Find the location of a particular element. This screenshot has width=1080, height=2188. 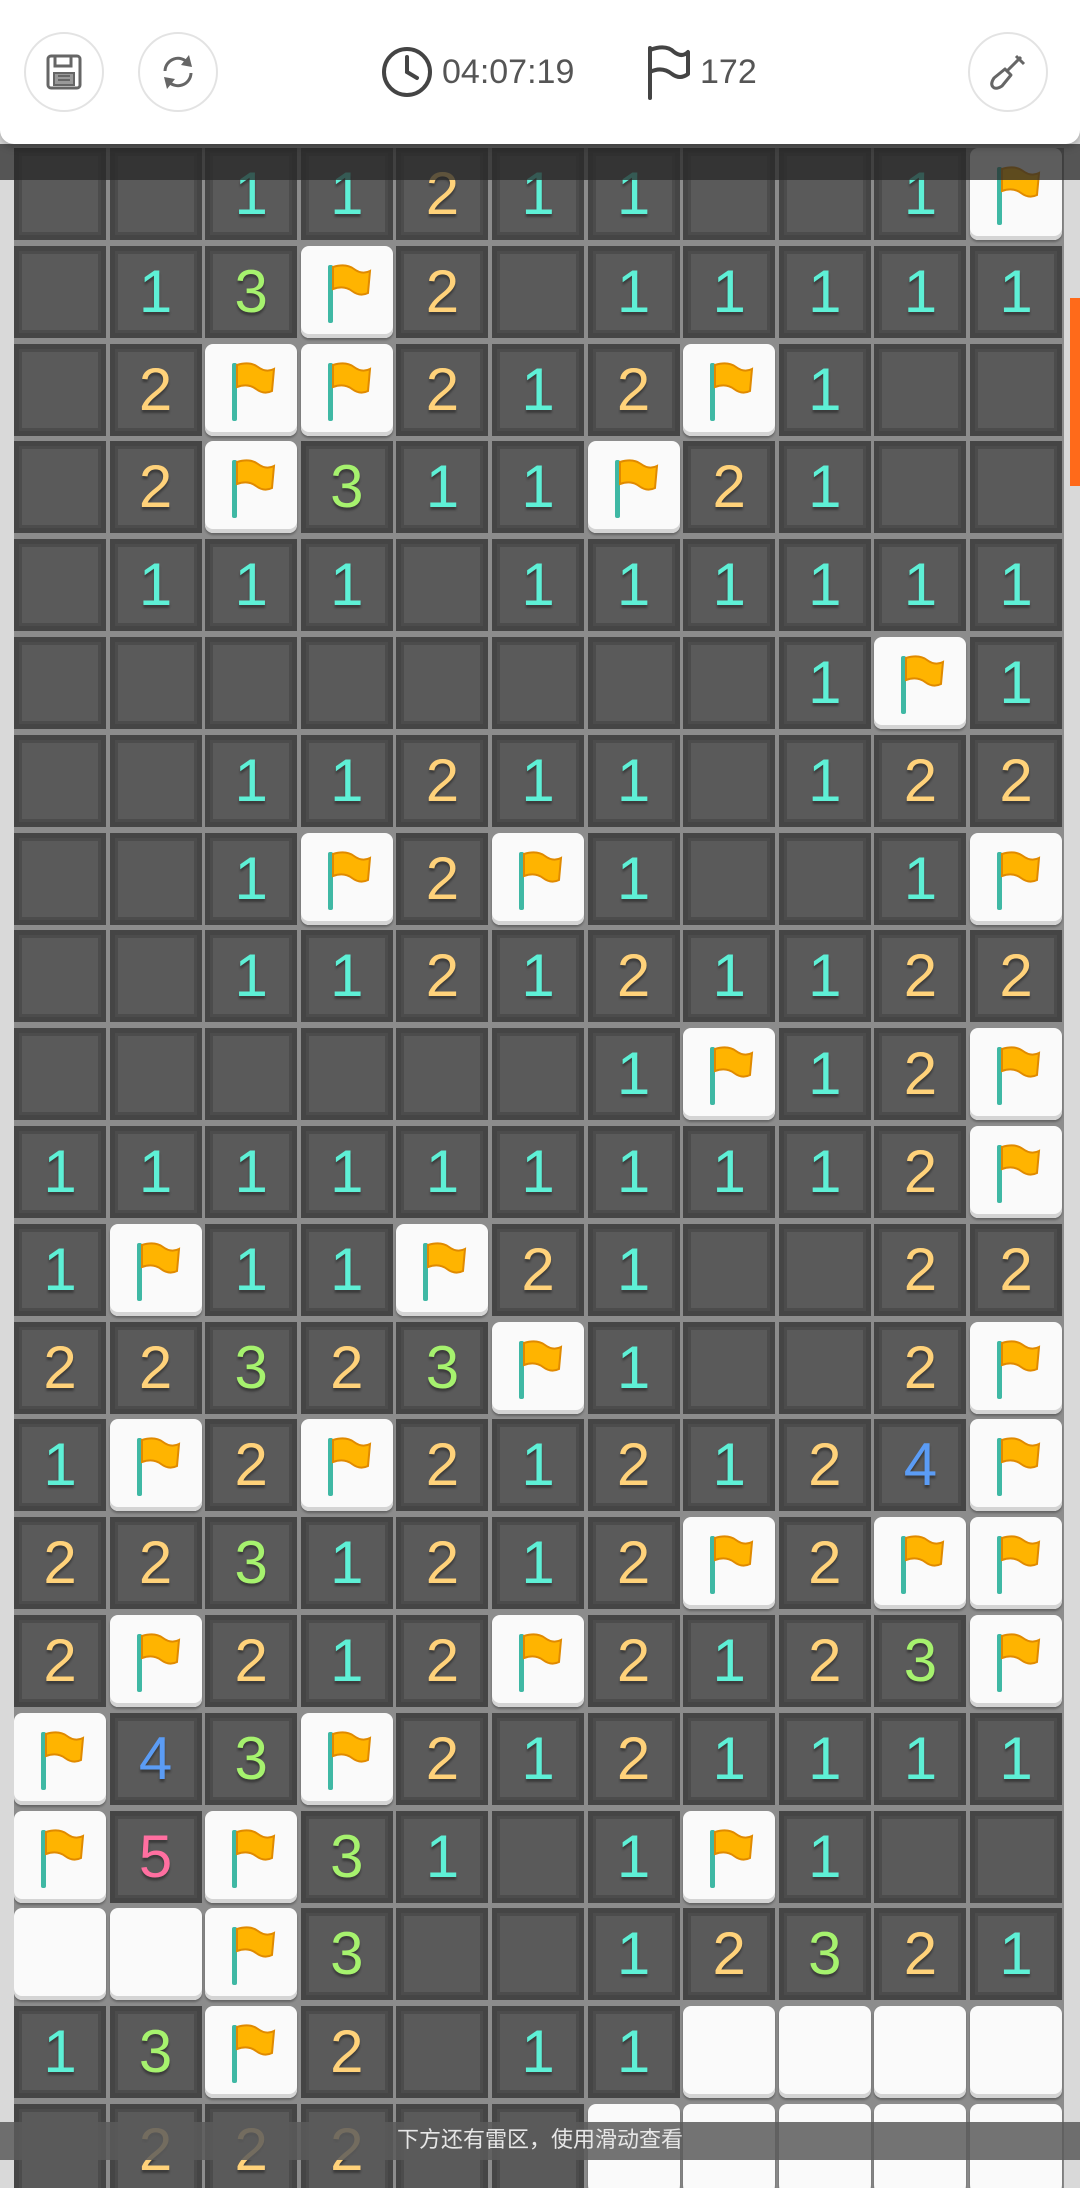

number-cell: 4 is located at coordinates (920, 1465).